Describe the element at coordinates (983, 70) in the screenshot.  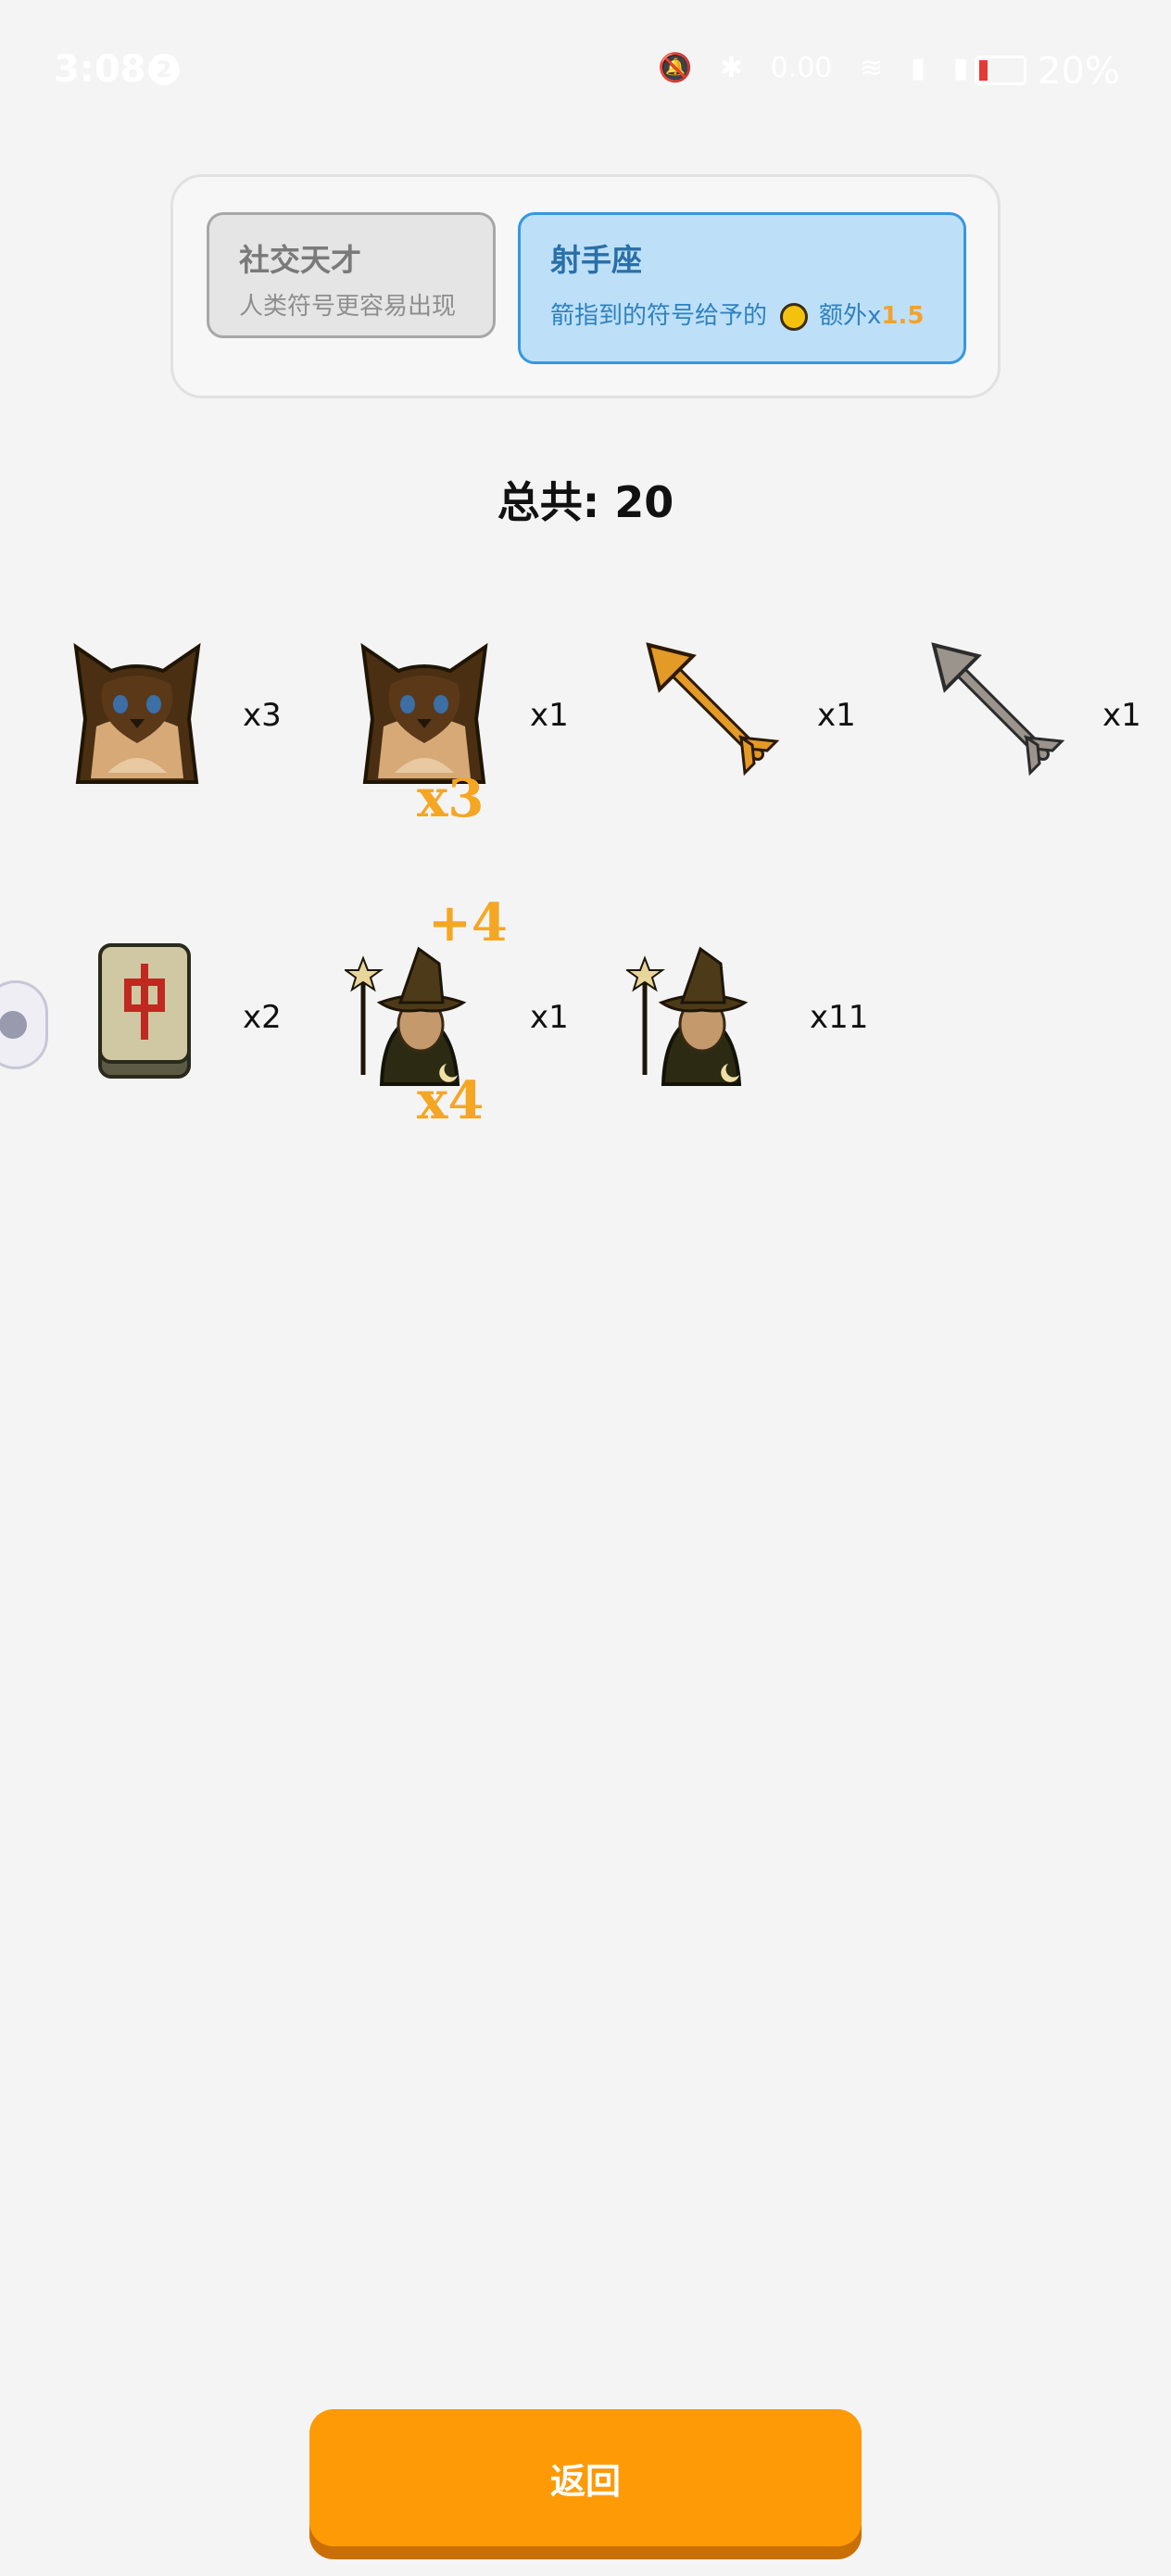
I see `battery-level` at that location.